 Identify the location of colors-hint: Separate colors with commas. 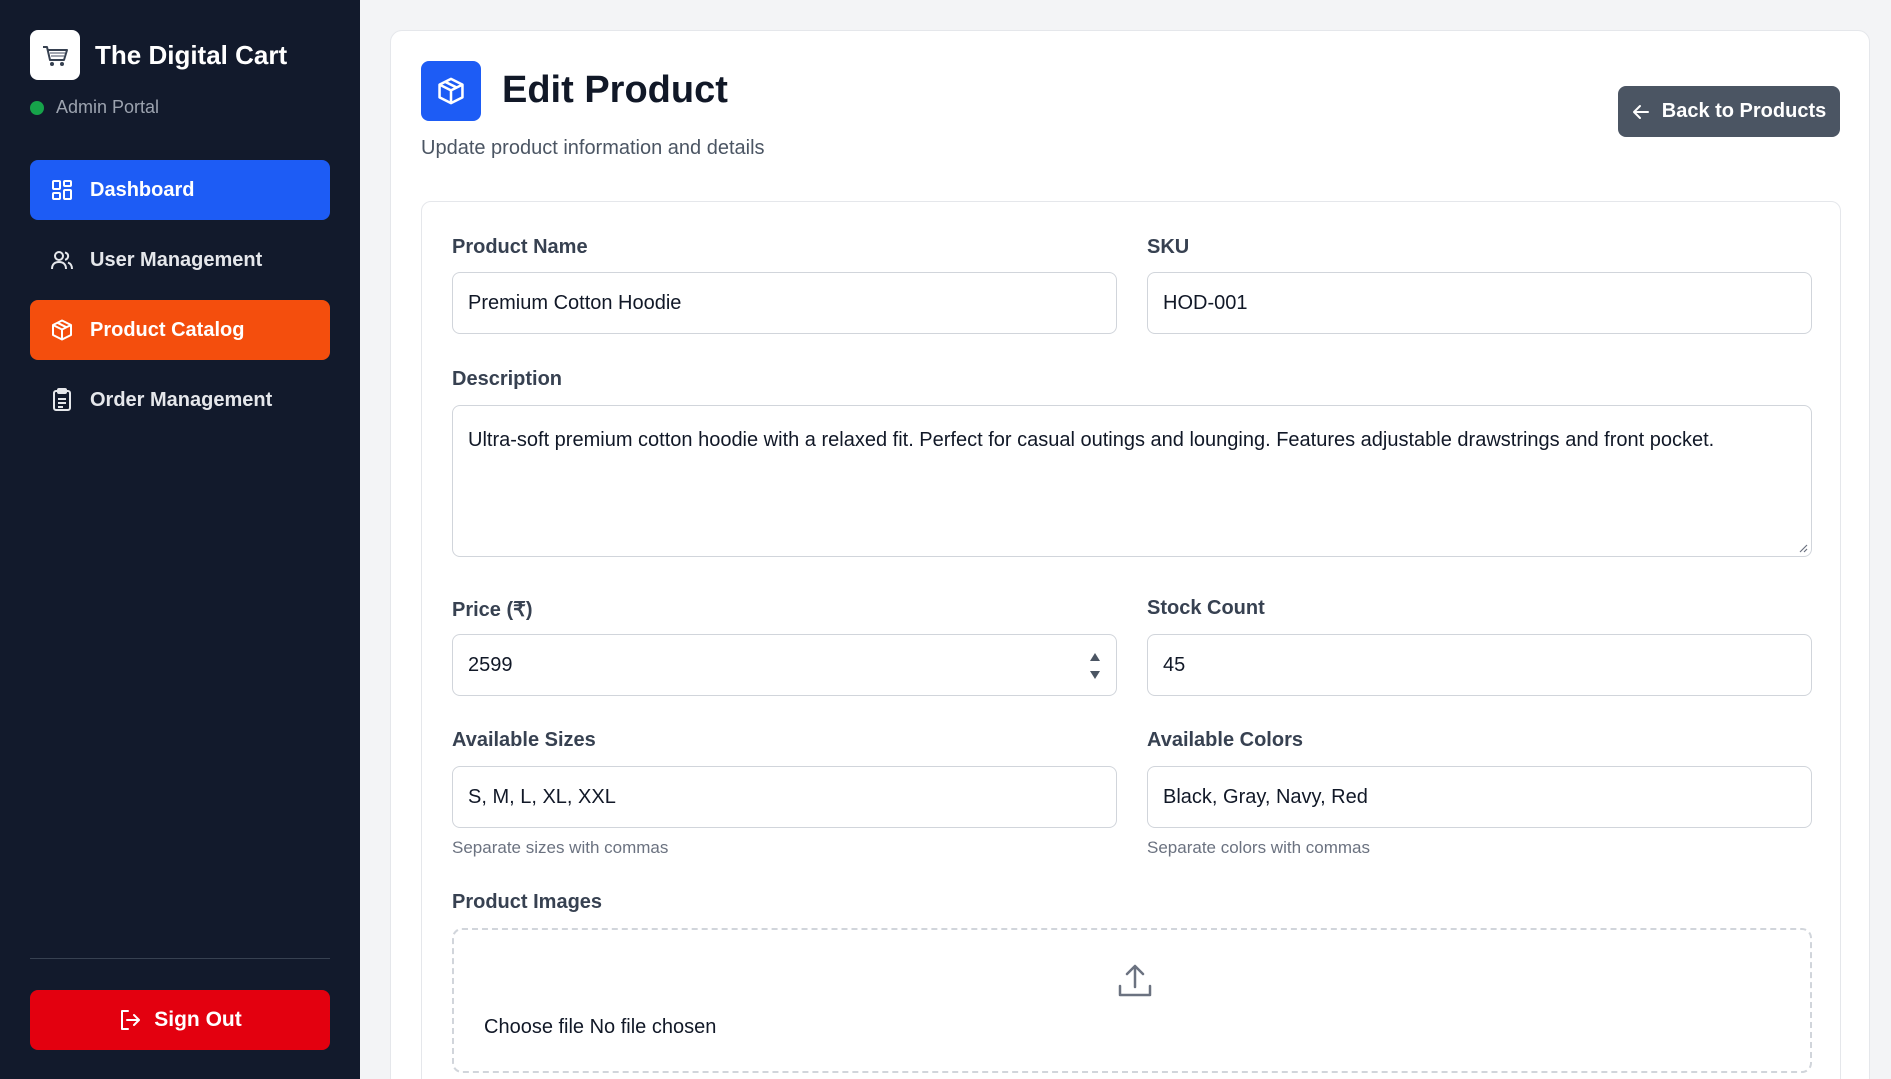
(1258, 847).